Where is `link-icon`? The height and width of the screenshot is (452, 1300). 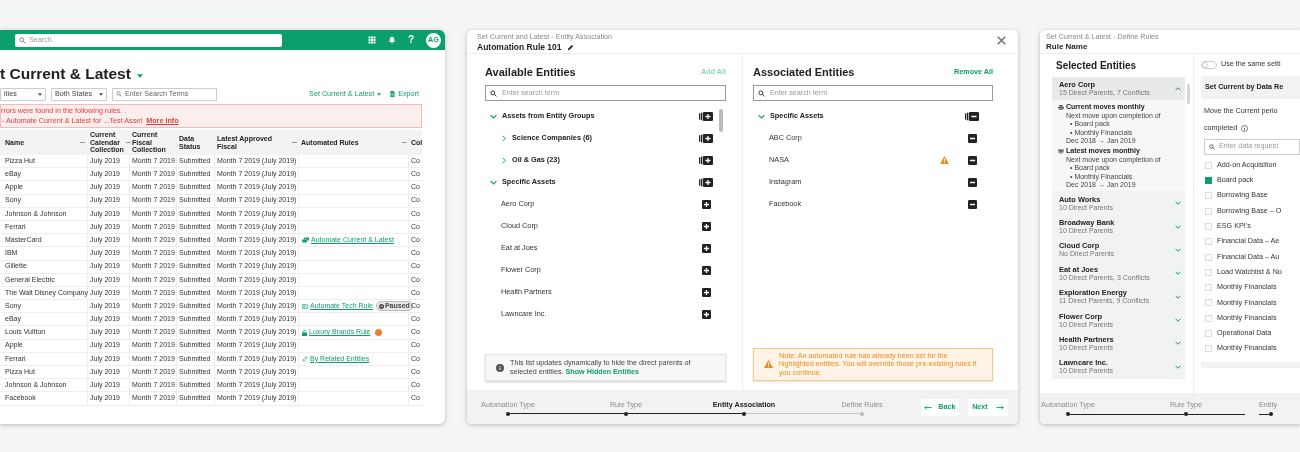
link-icon is located at coordinates (305, 358).